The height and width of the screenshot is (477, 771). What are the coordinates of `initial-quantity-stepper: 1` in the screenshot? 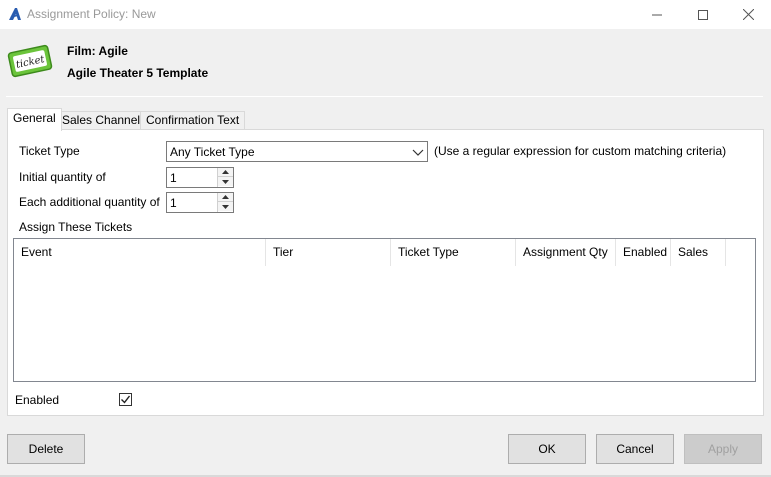 It's located at (200, 177).